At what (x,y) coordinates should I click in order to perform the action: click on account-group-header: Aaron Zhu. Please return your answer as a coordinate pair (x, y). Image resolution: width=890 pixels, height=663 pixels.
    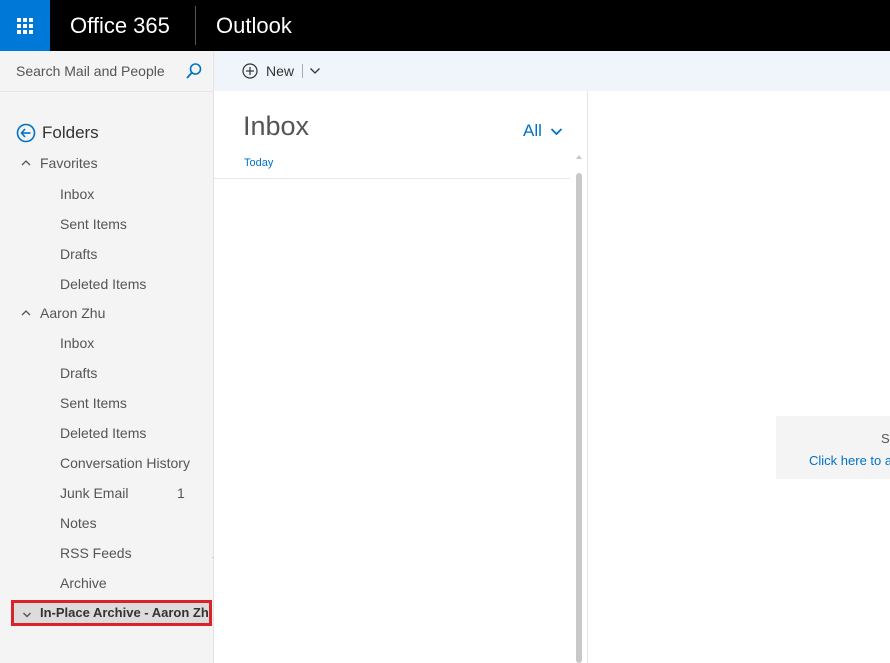
    Looking at the image, I should click on (106, 313).